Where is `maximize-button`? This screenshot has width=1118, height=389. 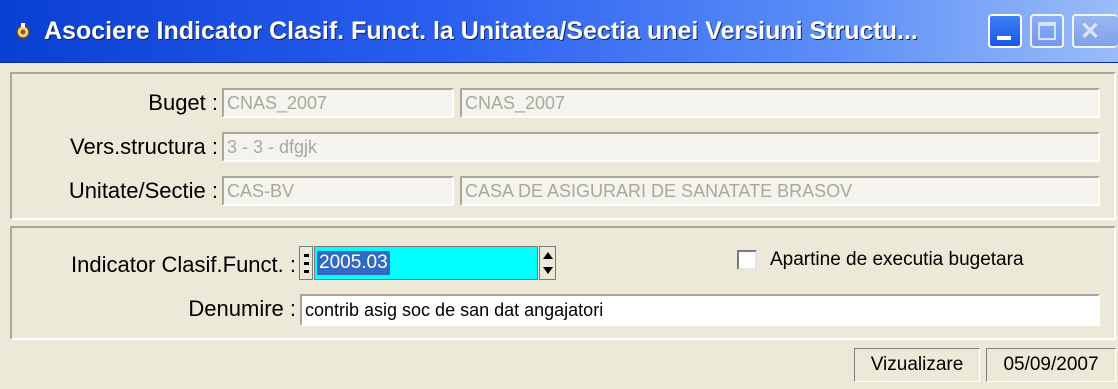 maximize-button is located at coordinates (1047, 31).